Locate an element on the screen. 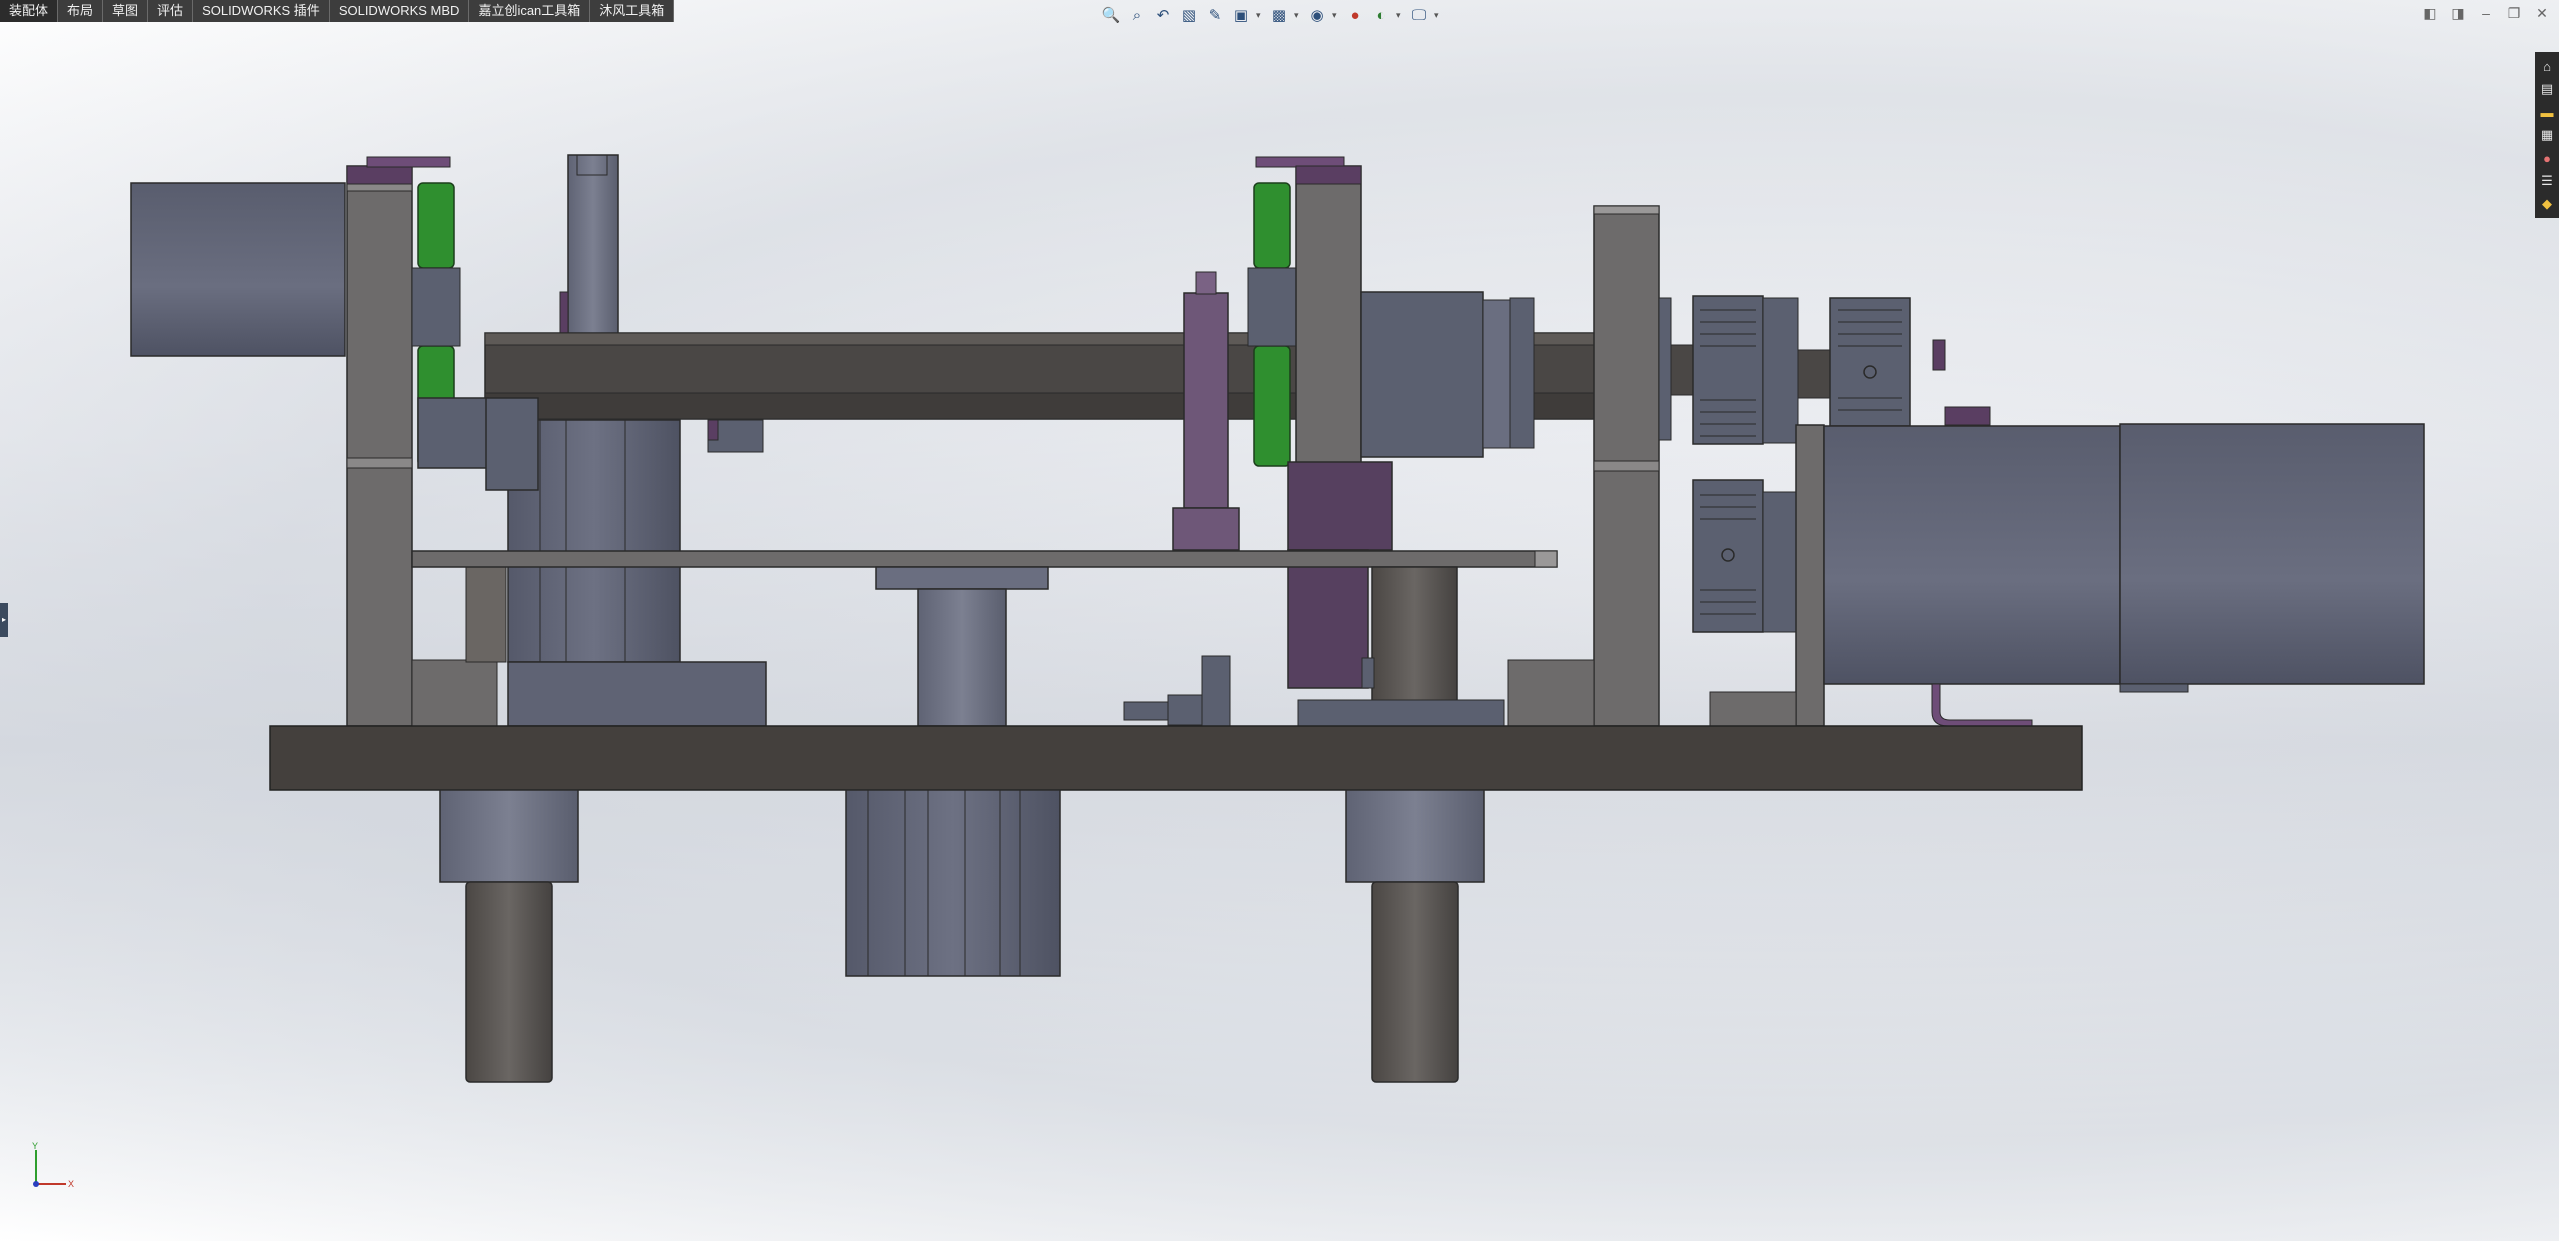  left-clamp-purple is located at coordinates (398, 170).